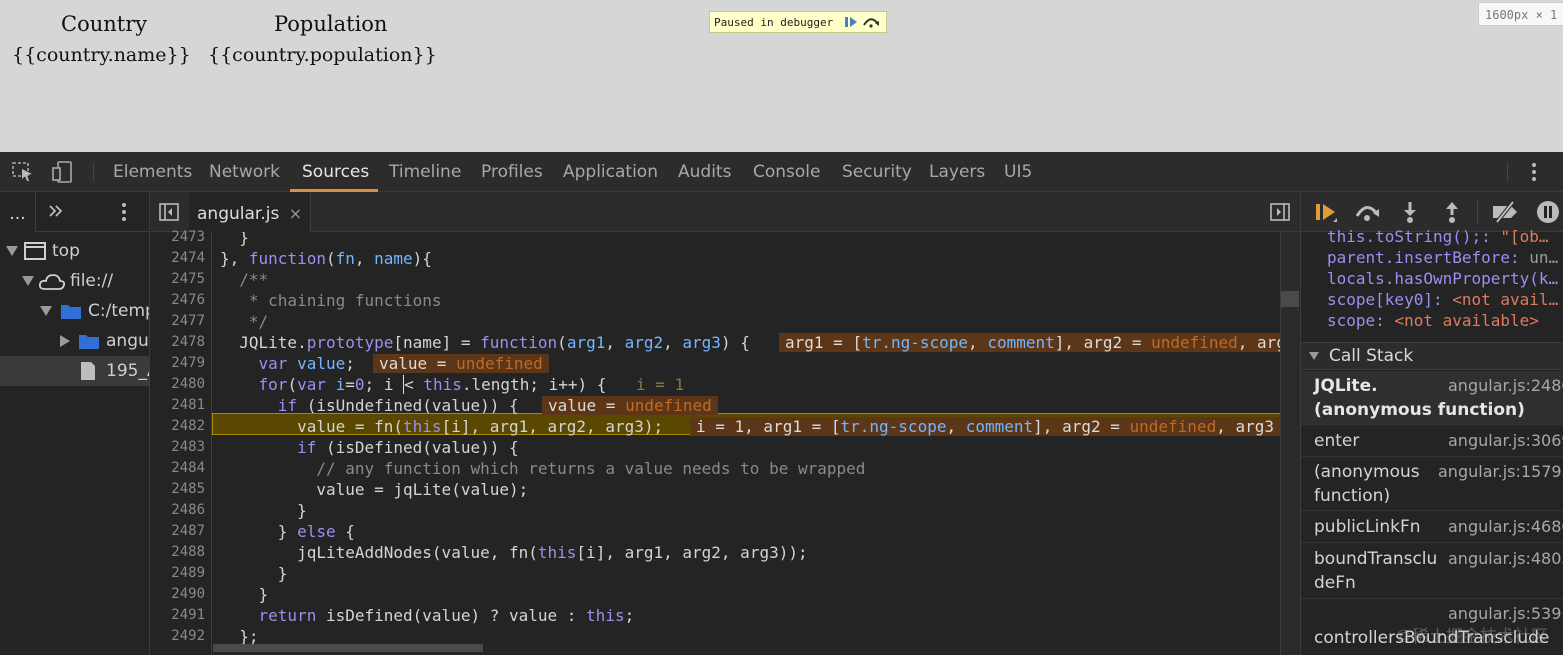 Image resolution: width=1563 pixels, height=655 pixels. What do you see at coordinates (1432, 571) in the screenshot?
I see `call-frame: boundTransclu deFn angular.js:4805` at bounding box center [1432, 571].